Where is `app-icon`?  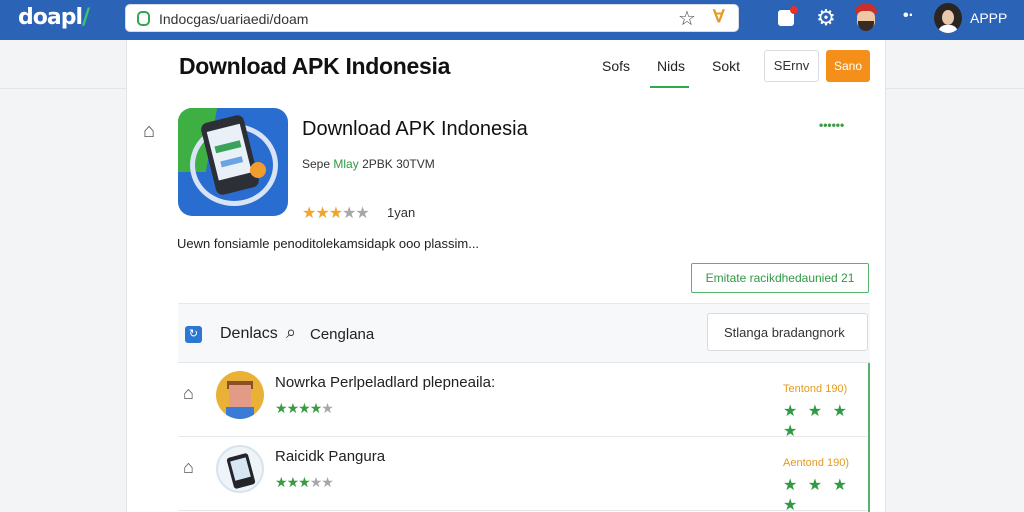 app-icon is located at coordinates (233, 162).